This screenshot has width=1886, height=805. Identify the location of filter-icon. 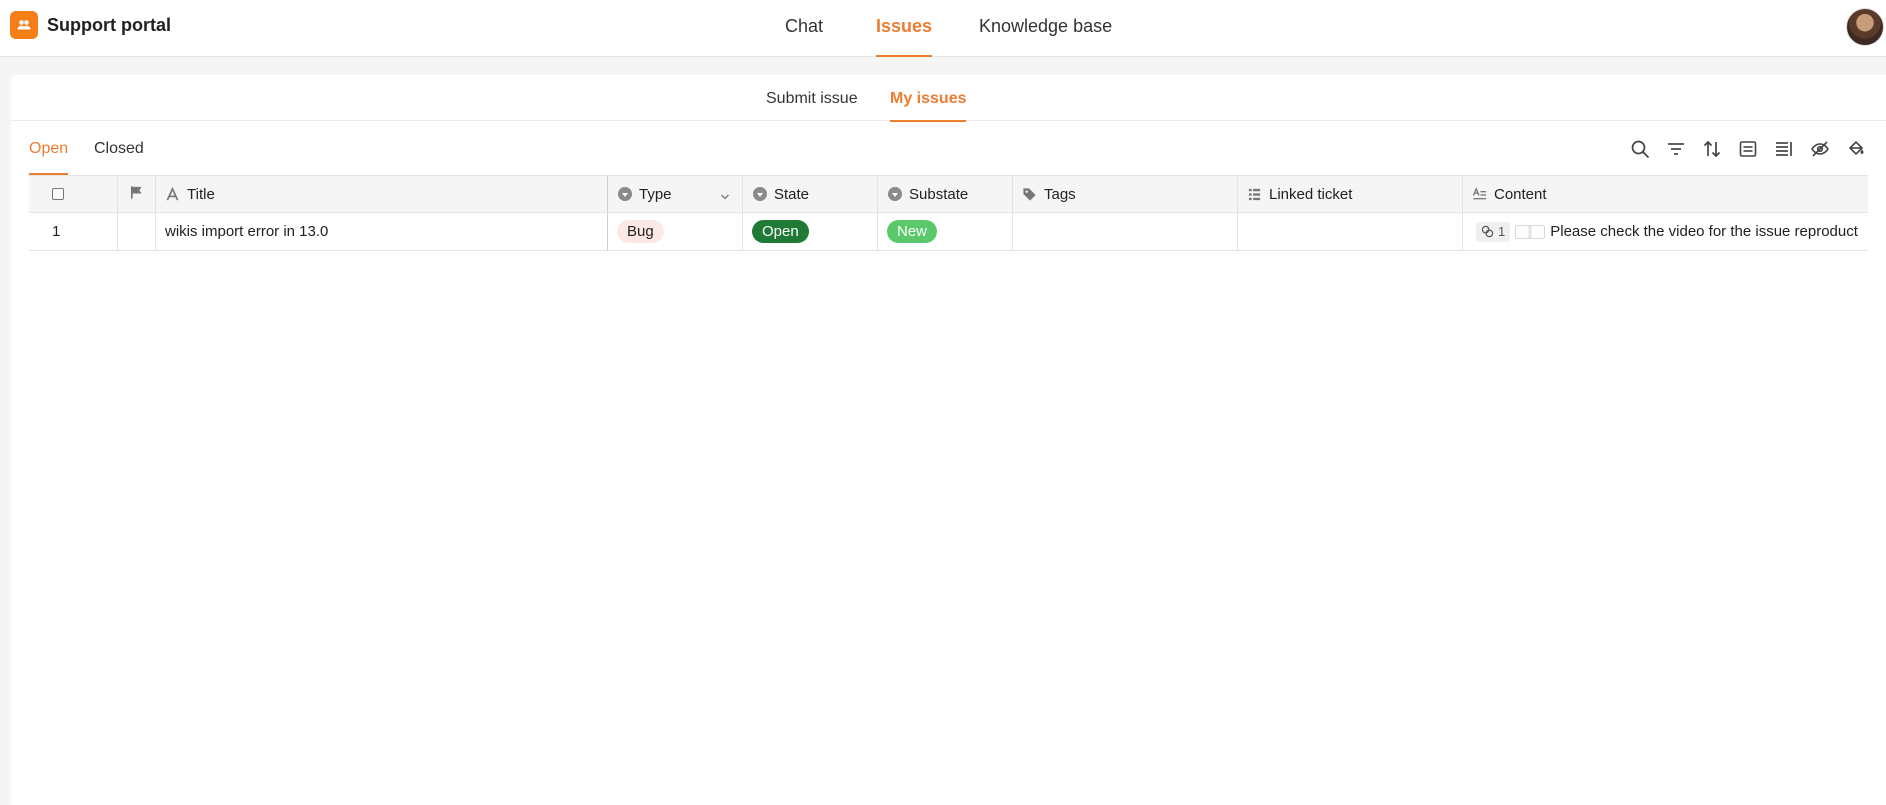
(1676, 149).